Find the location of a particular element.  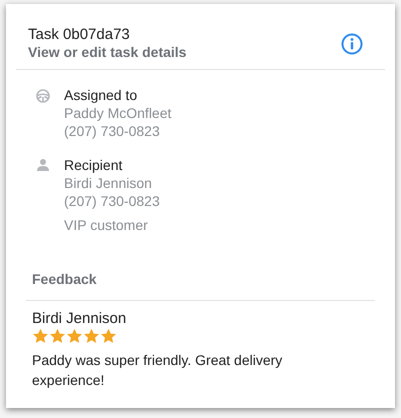

detail-note: VIP customer is located at coordinates (106, 225).